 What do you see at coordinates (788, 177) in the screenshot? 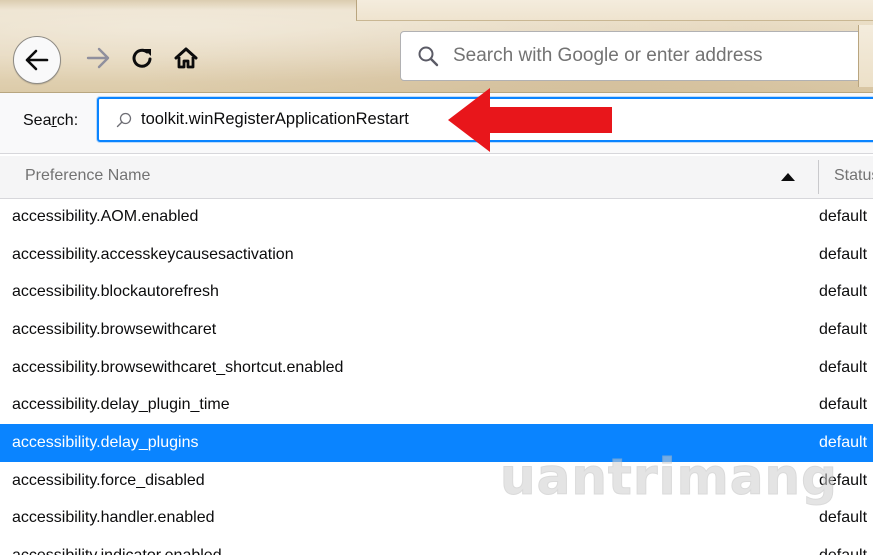
I see `sort-ascending-icon` at bounding box center [788, 177].